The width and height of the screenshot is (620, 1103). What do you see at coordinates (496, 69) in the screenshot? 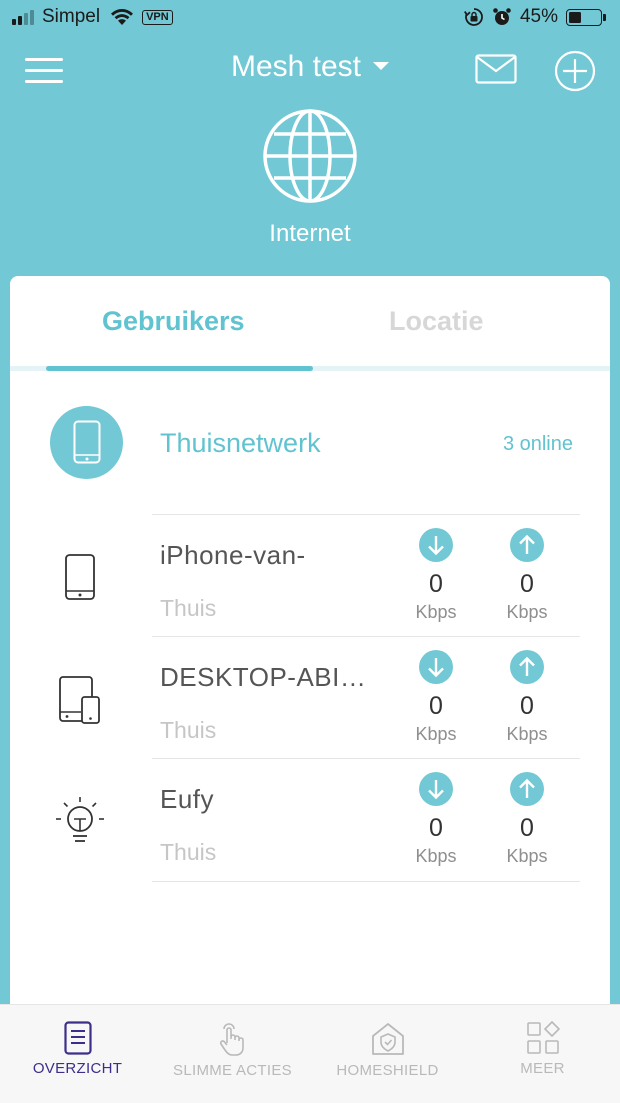
I see `mail-icon` at bounding box center [496, 69].